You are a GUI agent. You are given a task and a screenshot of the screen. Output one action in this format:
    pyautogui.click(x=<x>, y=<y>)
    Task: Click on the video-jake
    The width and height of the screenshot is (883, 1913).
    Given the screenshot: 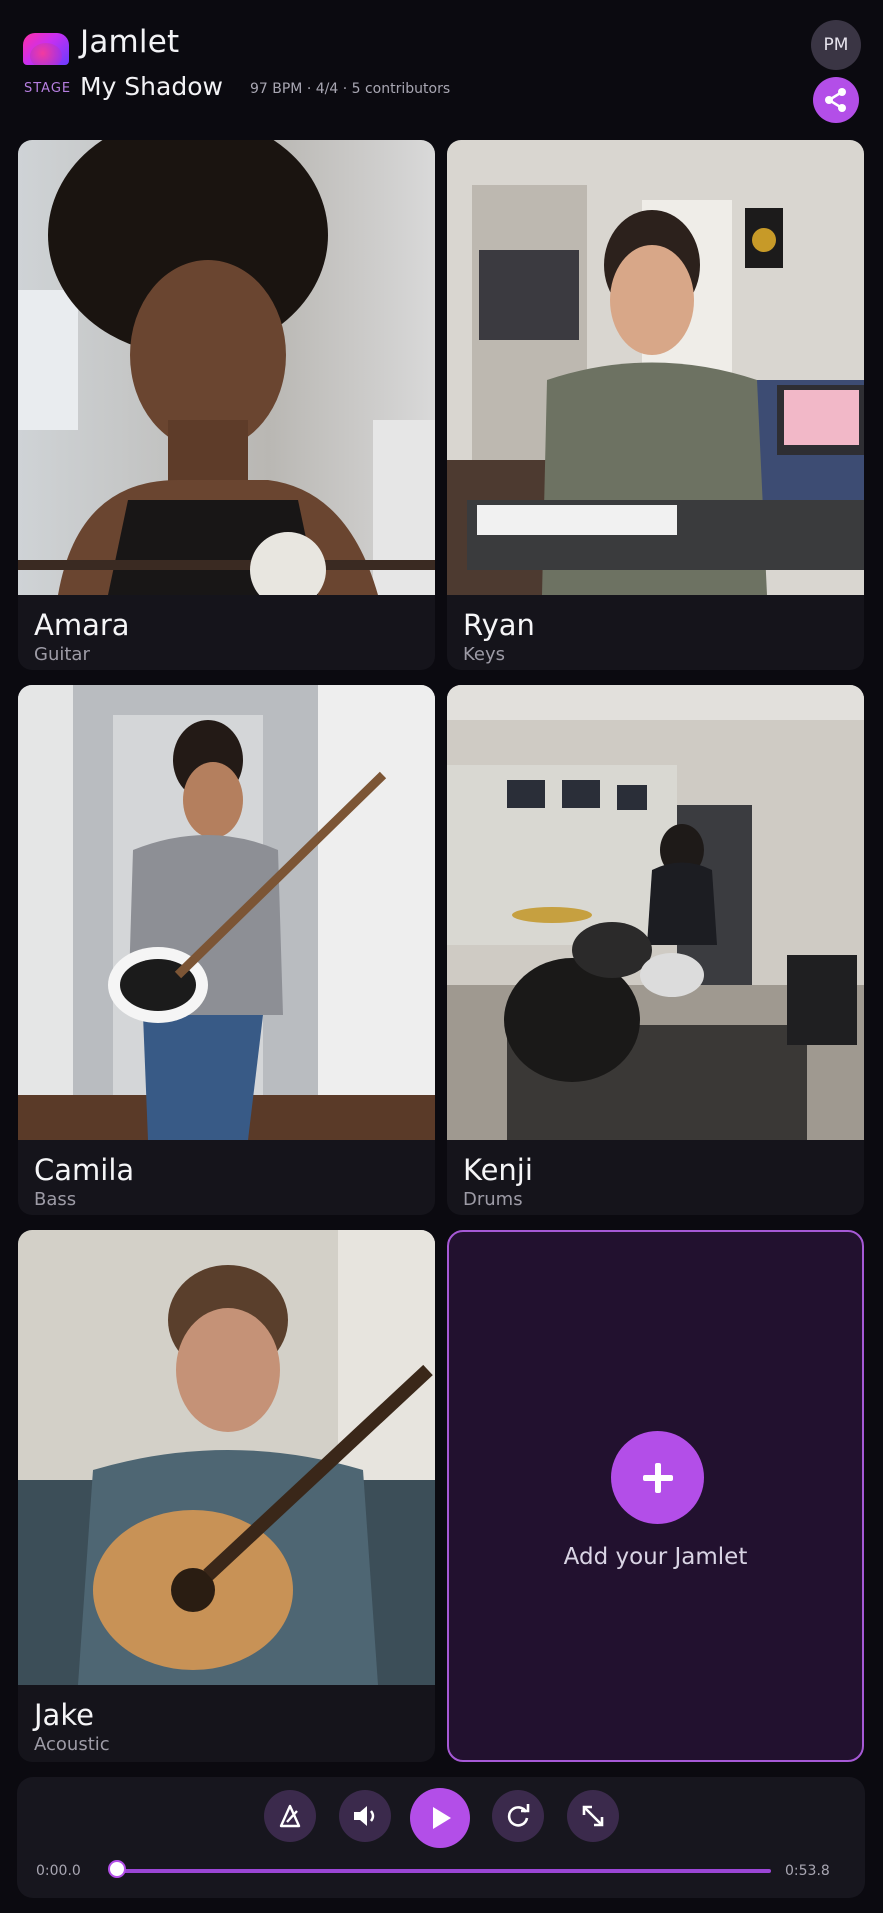 What is the action you would take?
    pyautogui.click(x=226, y=1457)
    